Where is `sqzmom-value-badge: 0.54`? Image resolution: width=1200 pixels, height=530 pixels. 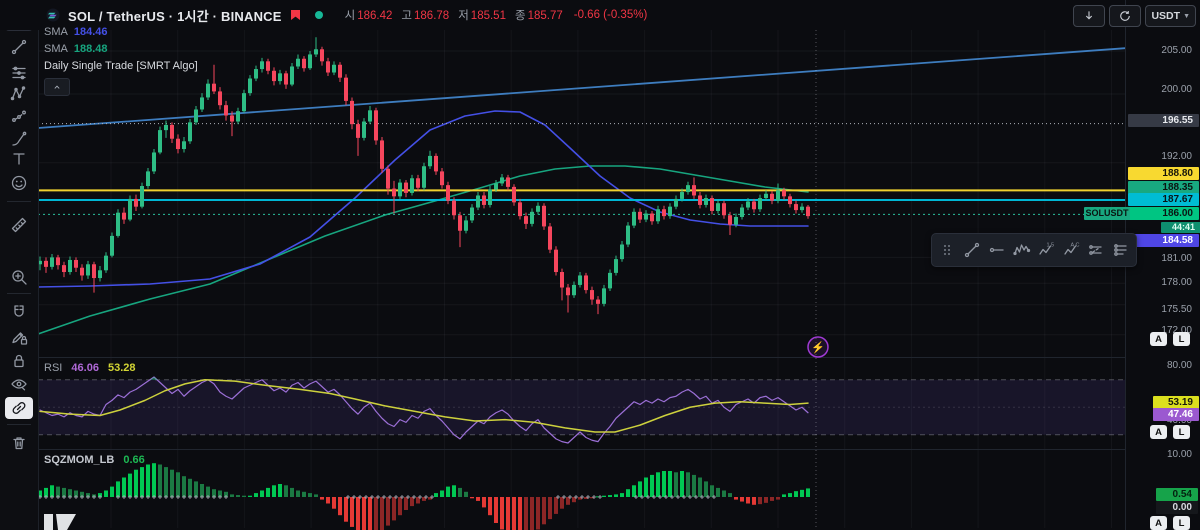 sqzmom-value-badge: 0.54 is located at coordinates (1177, 494).